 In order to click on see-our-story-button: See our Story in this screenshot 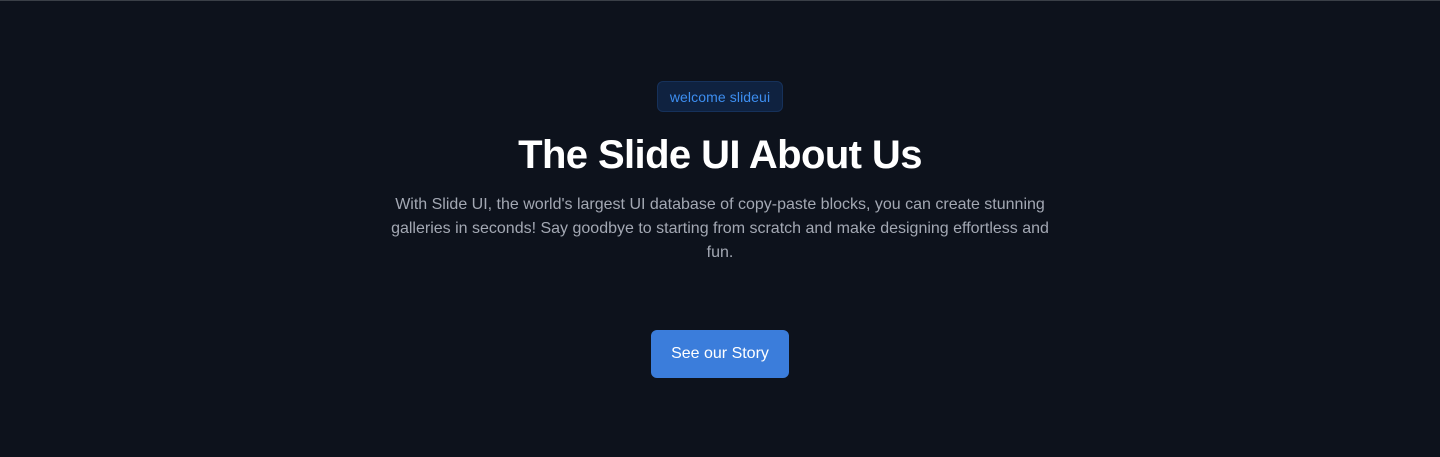, I will do `click(720, 354)`.